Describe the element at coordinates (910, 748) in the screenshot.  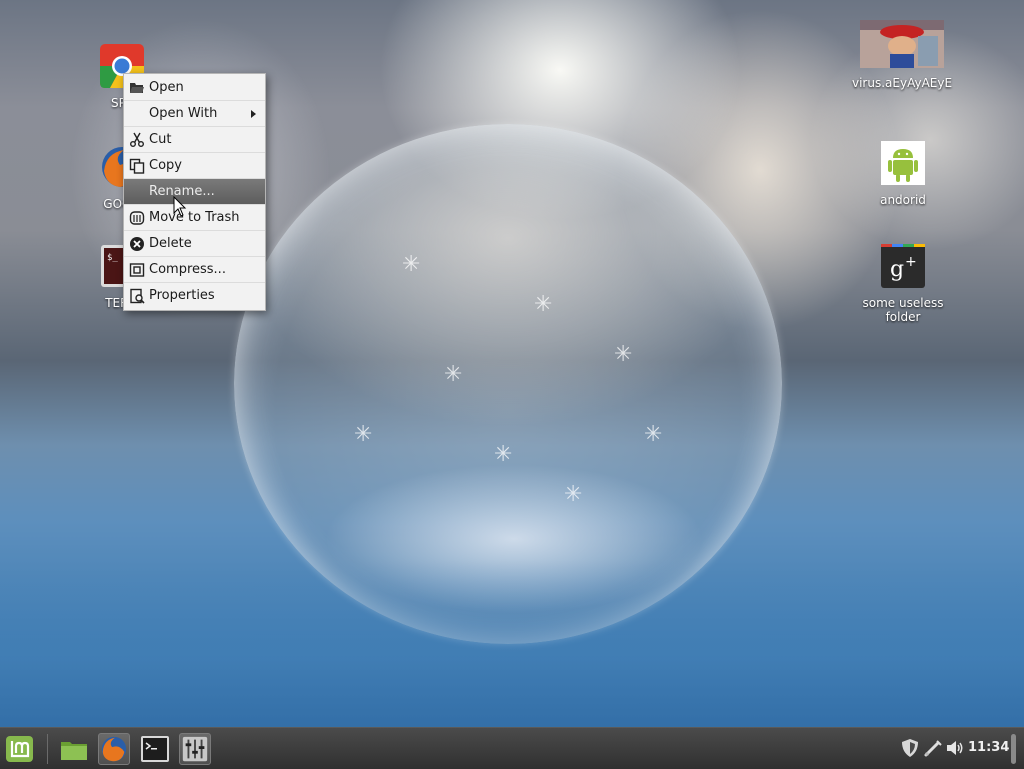
I see `shield-icon` at that location.